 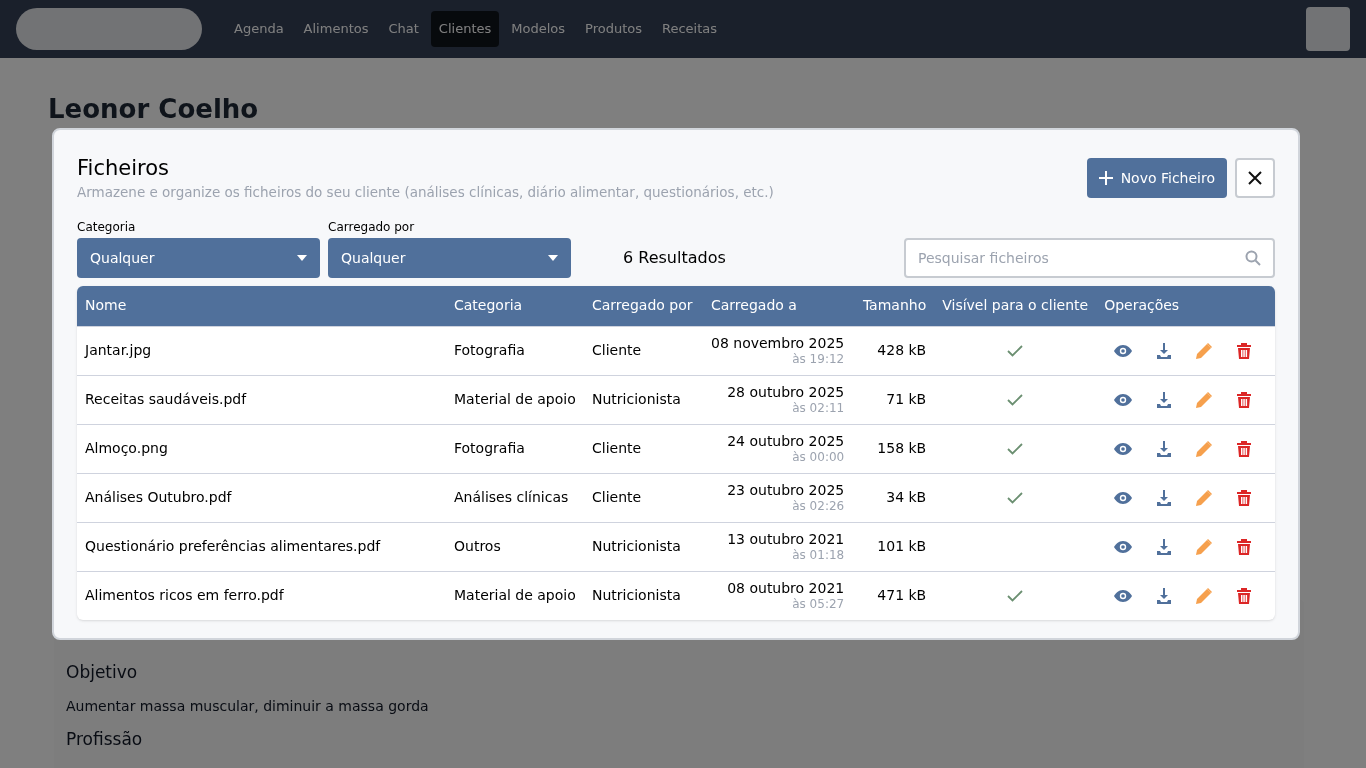 I want to click on column-header: Operações, so click(x=1185, y=306).